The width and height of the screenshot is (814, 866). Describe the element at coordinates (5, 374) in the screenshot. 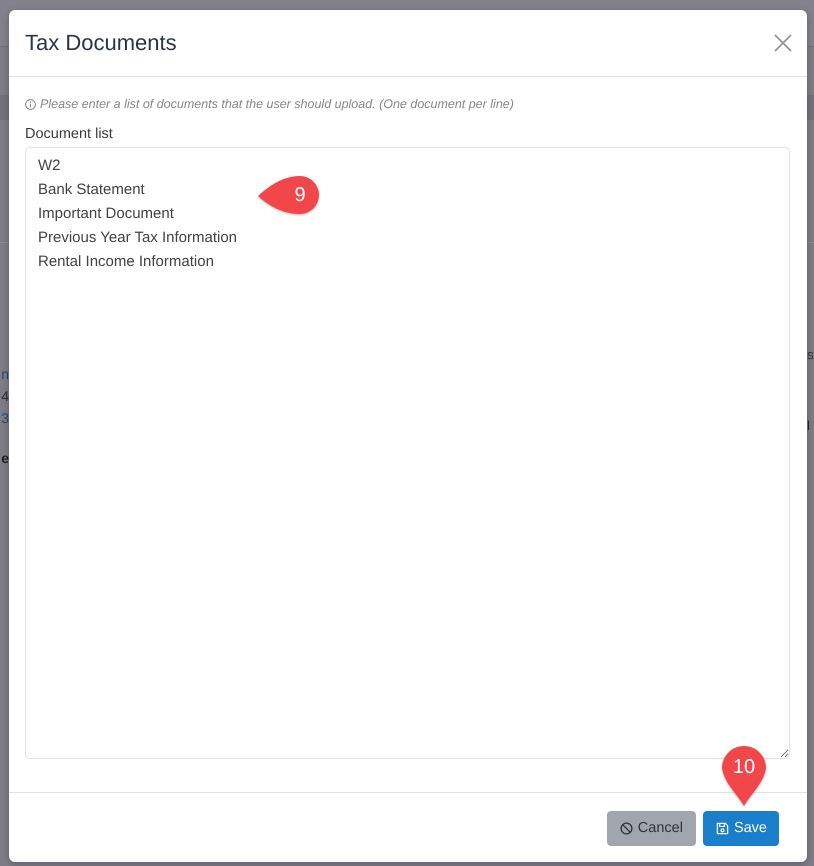

I see `background-text-fragment: n` at that location.